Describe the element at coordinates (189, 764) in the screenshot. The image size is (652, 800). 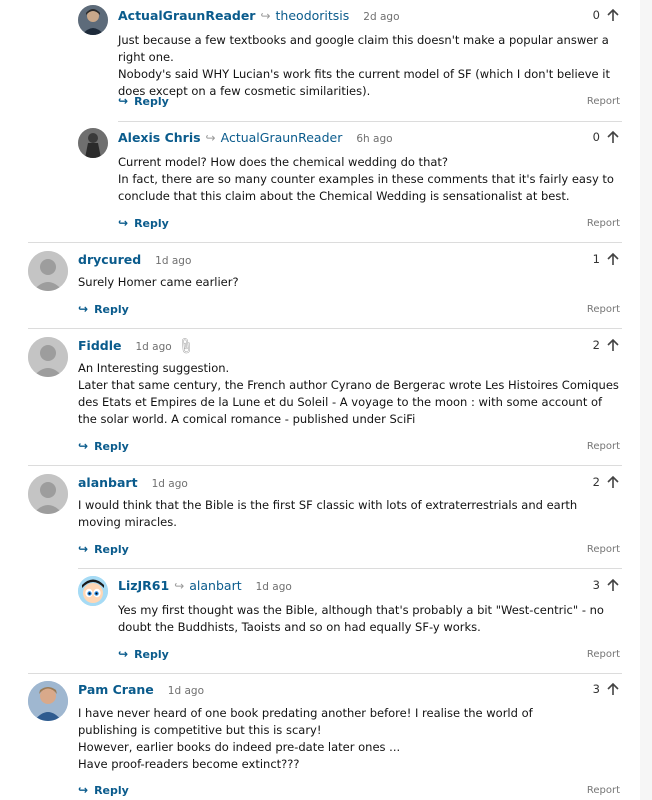
I see `comment-paragraph: Have proof-readers become extinct???` at that location.